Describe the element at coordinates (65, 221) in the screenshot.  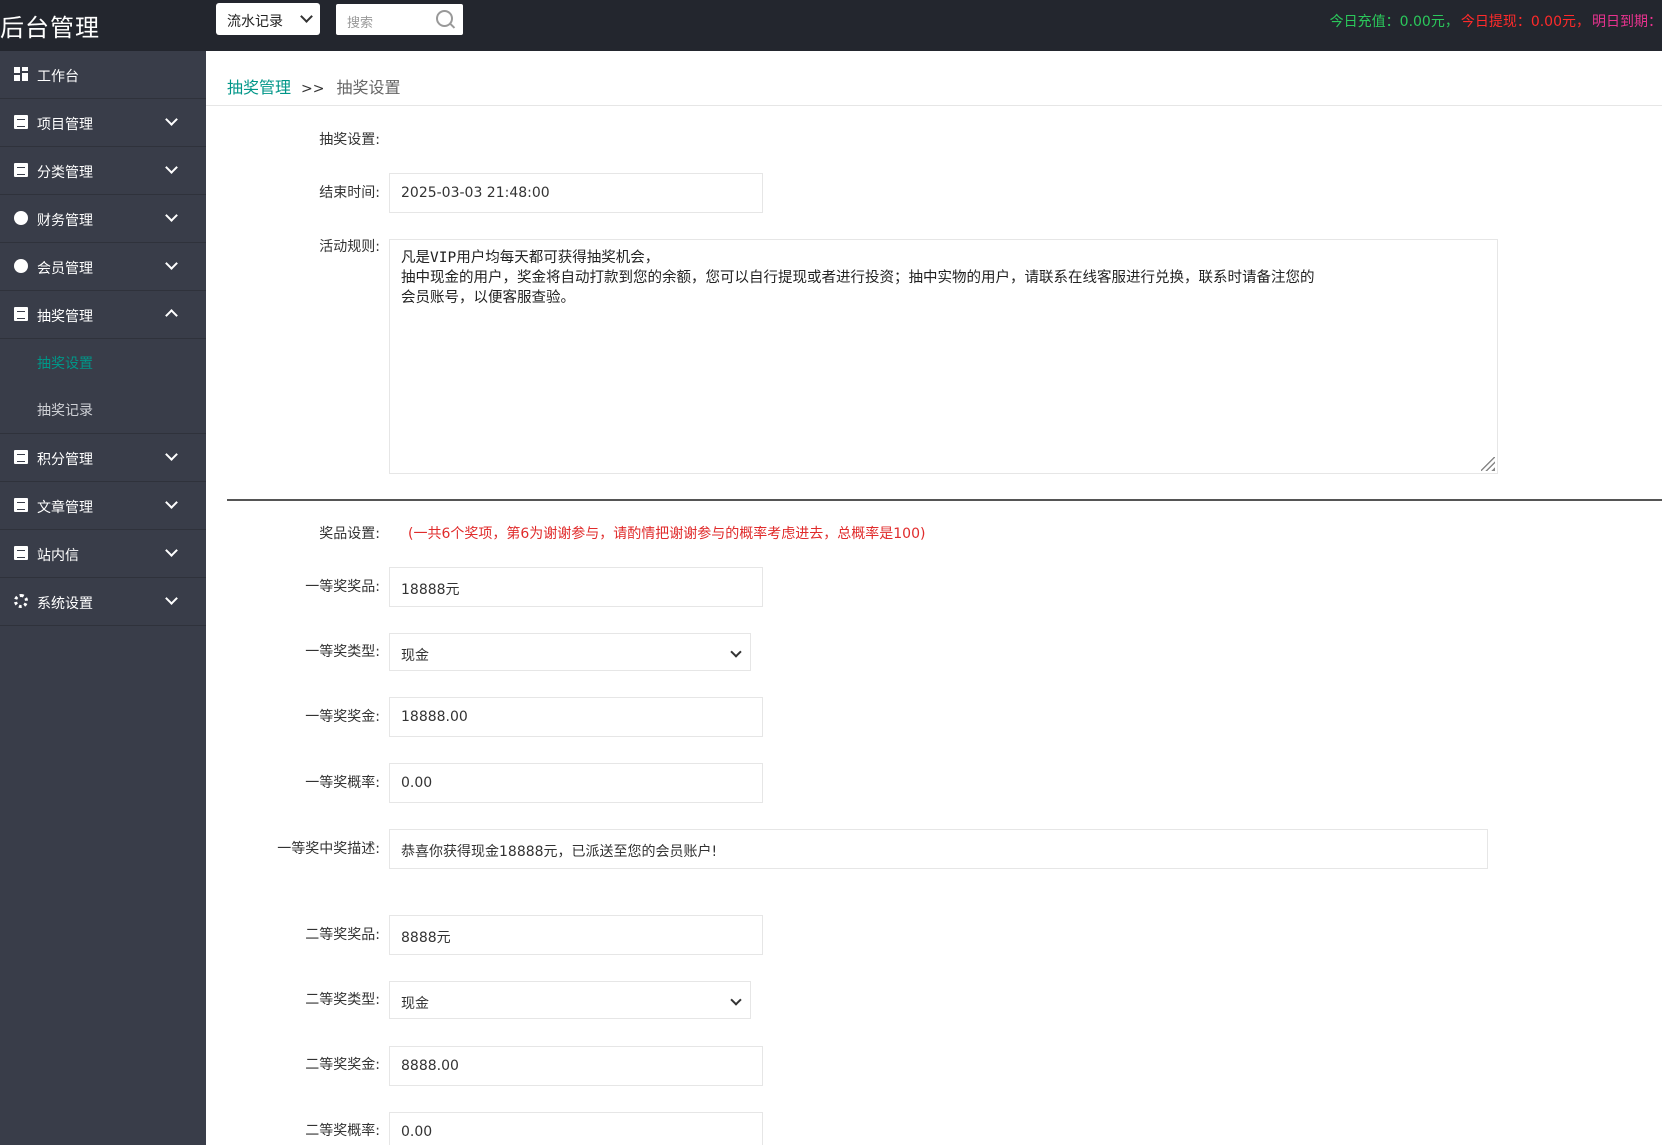
I see `sidebar-item-label: 财务管理` at that location.